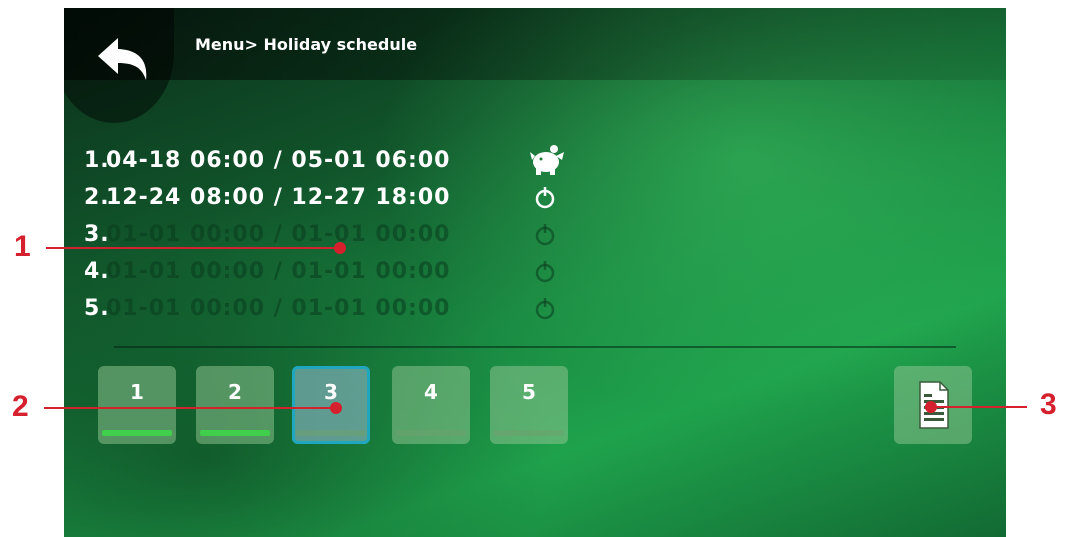 Image resolution: width=1065 pixels, height=537 pixels. What do you see at coordinates (235, 405) in the screenshot?
I see `schedule-tab-2: 2` at bounding box center [235, 405].